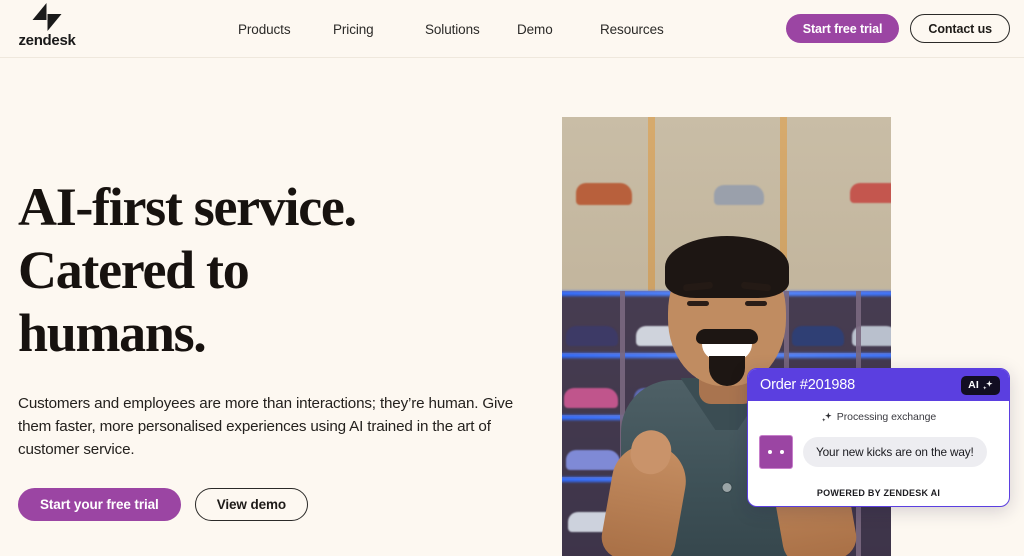 The height and width of the screenshot is (556, 1024). I want to click on shirt-button, so click(726, 487).